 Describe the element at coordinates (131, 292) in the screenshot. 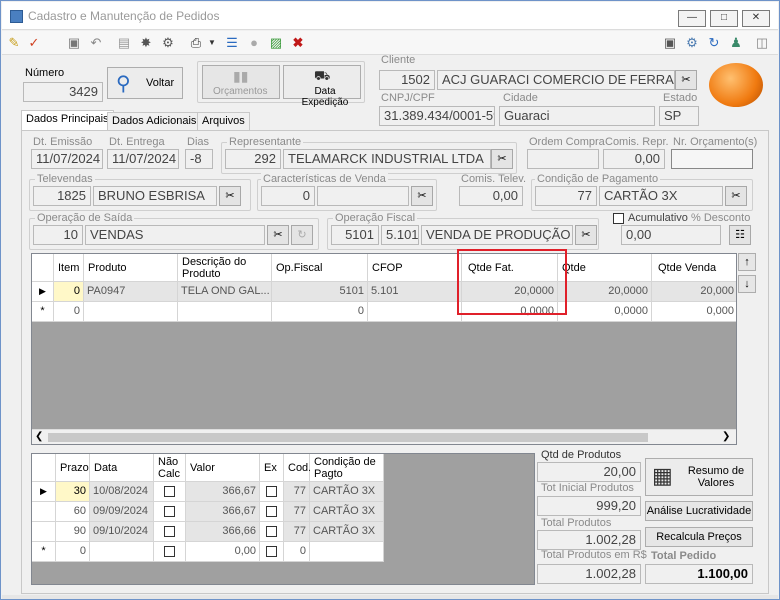

I see `table-cell: PA0947` at that location.